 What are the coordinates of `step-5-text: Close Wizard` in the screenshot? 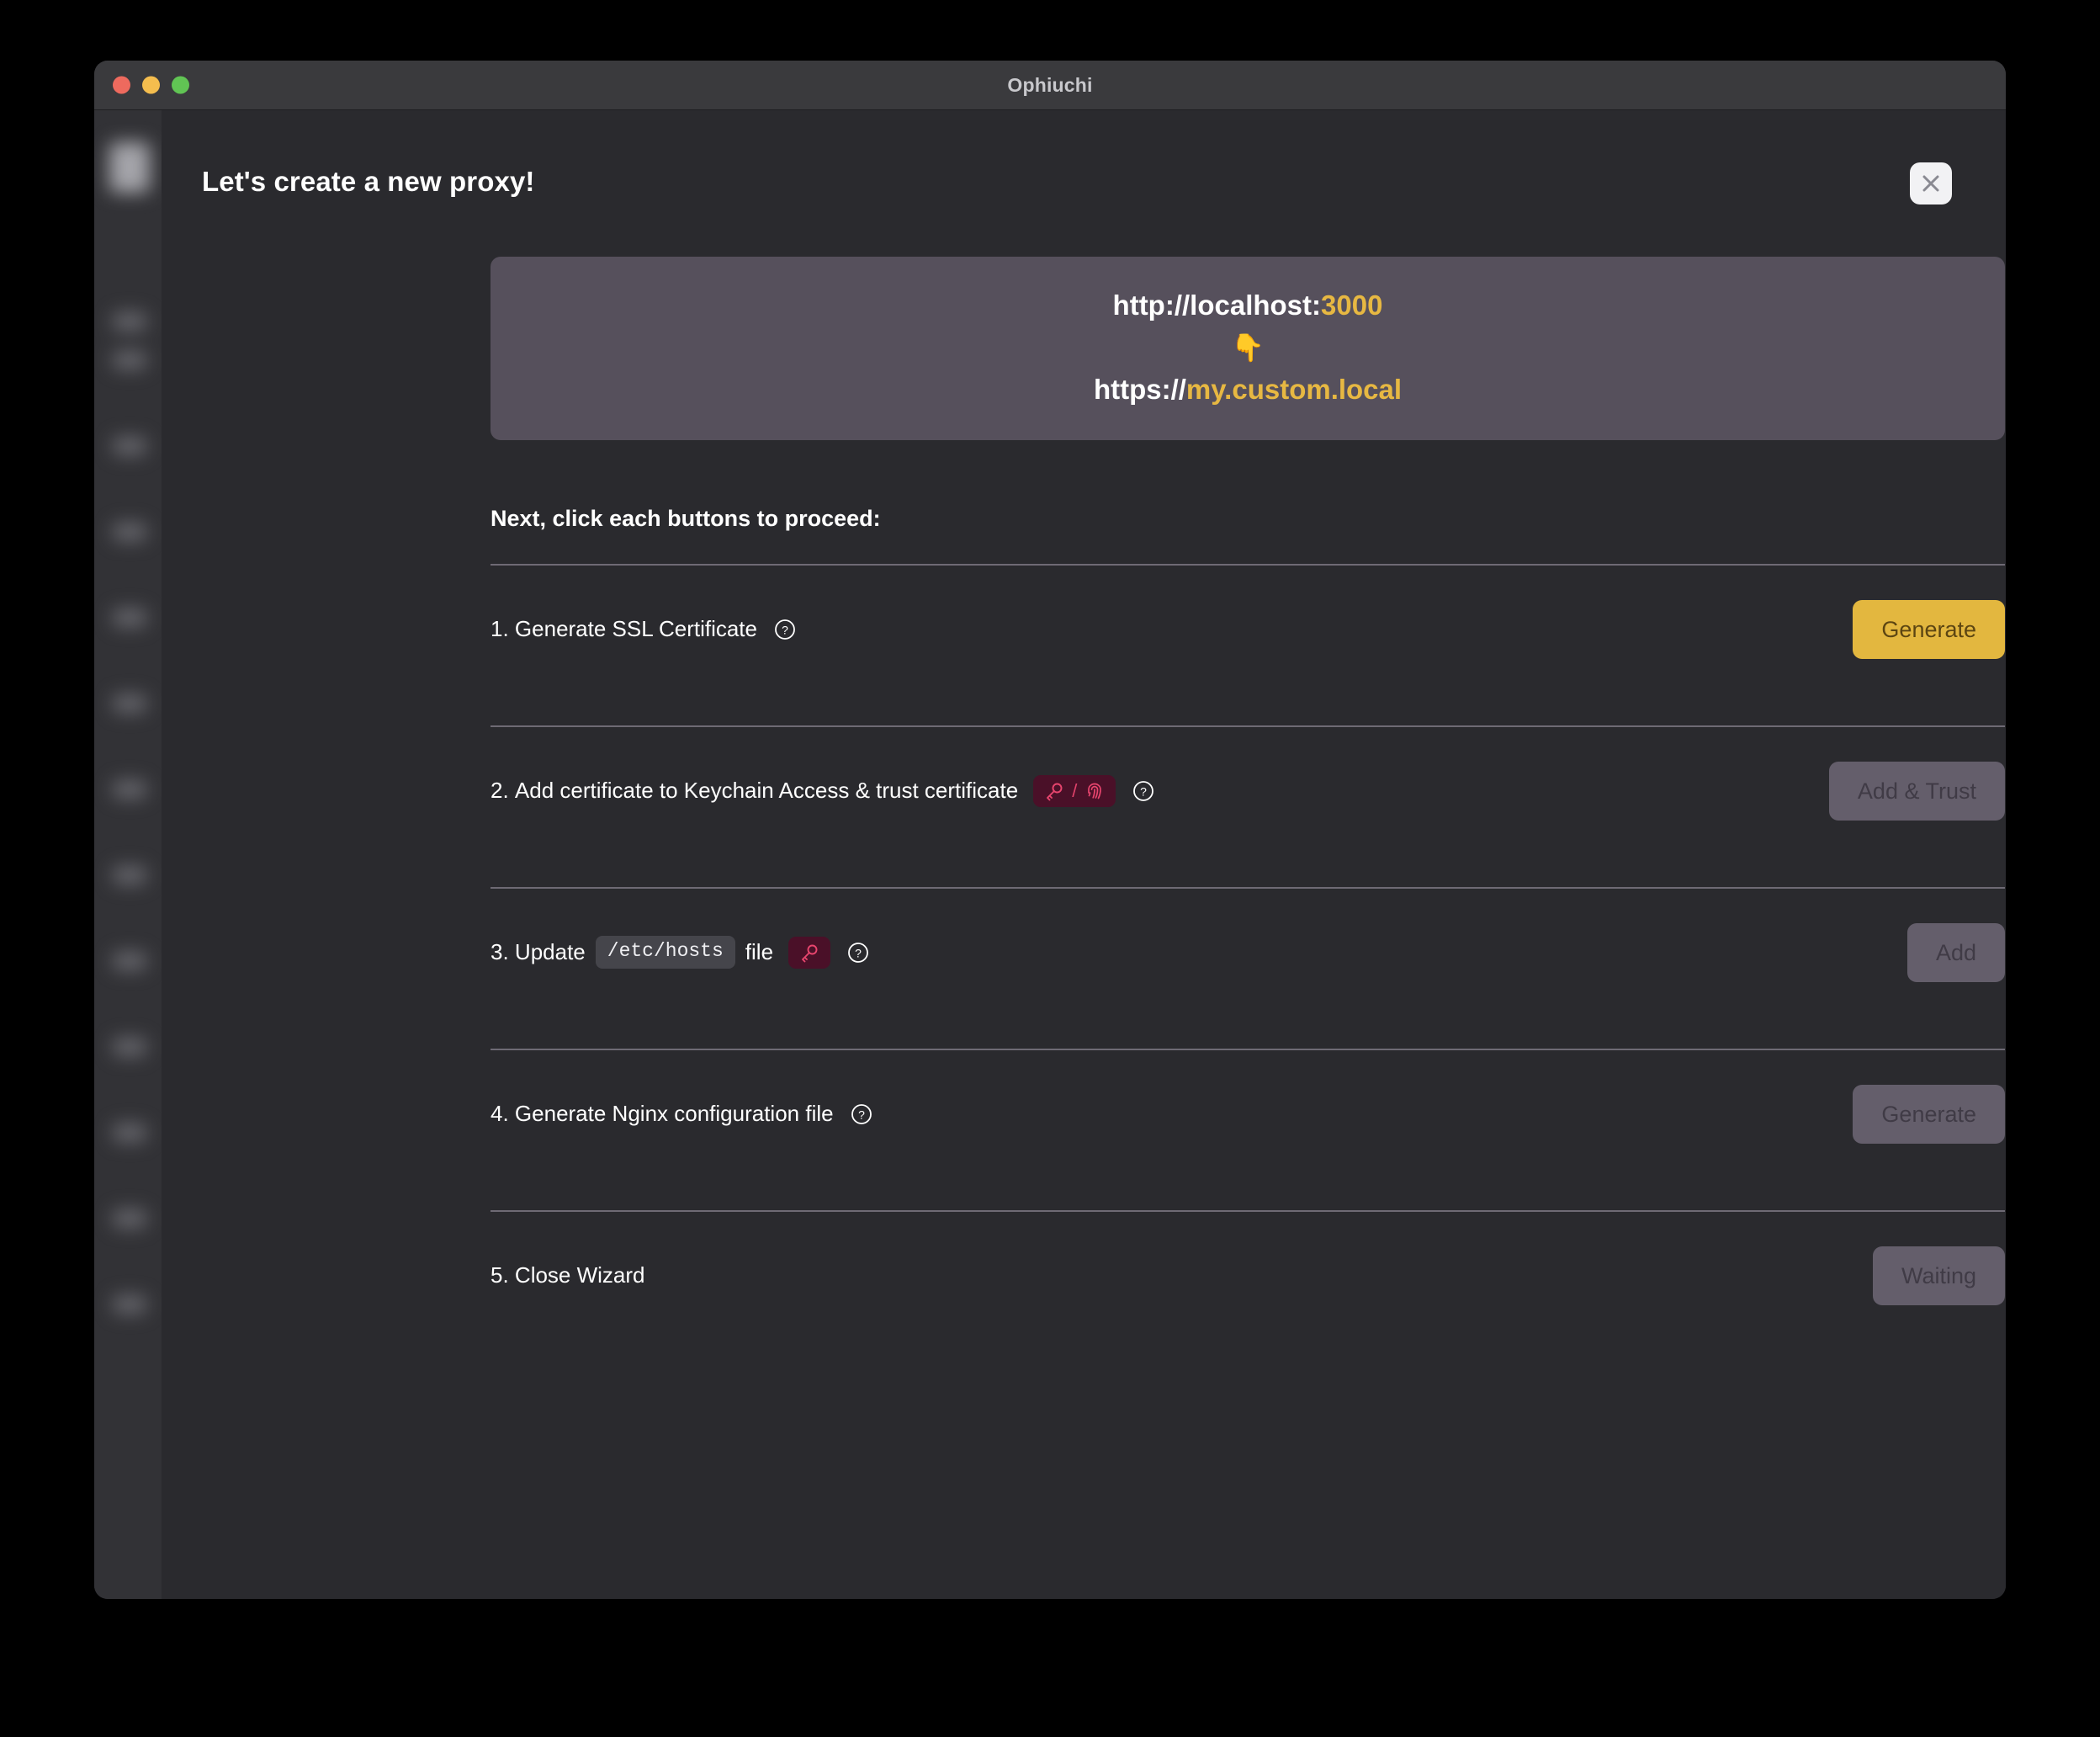 It's located at (579, 1275).